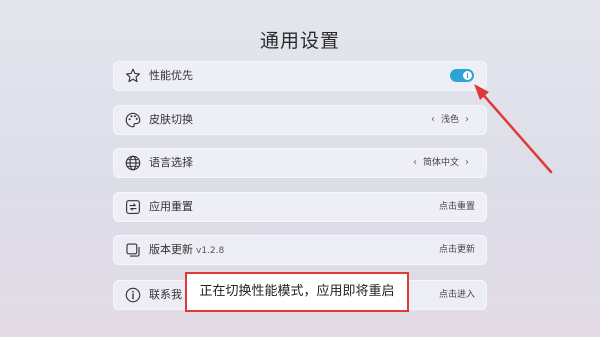  I want to click on language-selector: ‹ 简体中文 ›, so click(441, 163).